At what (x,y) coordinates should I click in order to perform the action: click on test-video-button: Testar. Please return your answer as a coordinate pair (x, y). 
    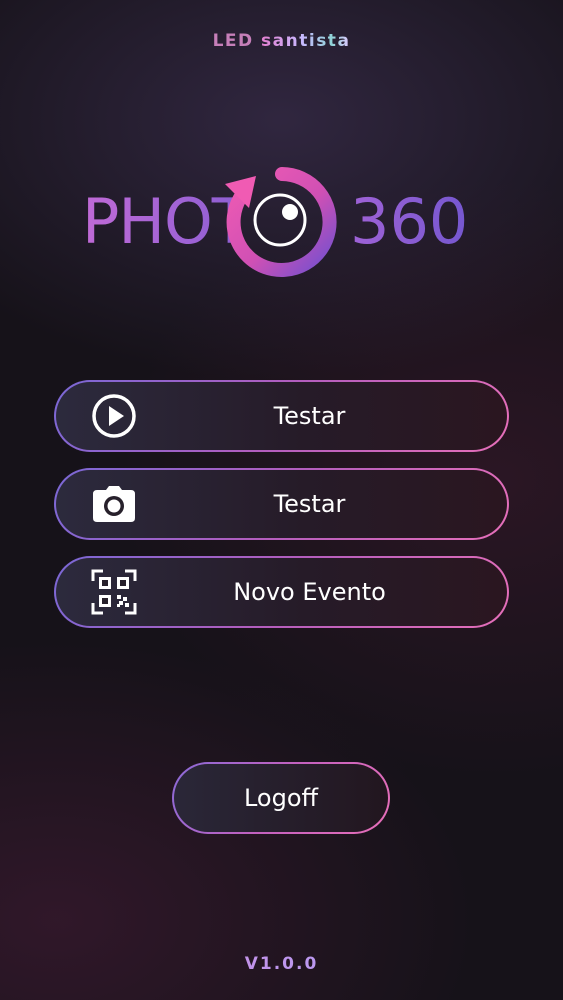
    Looking at the image, I should click on (281, 416).